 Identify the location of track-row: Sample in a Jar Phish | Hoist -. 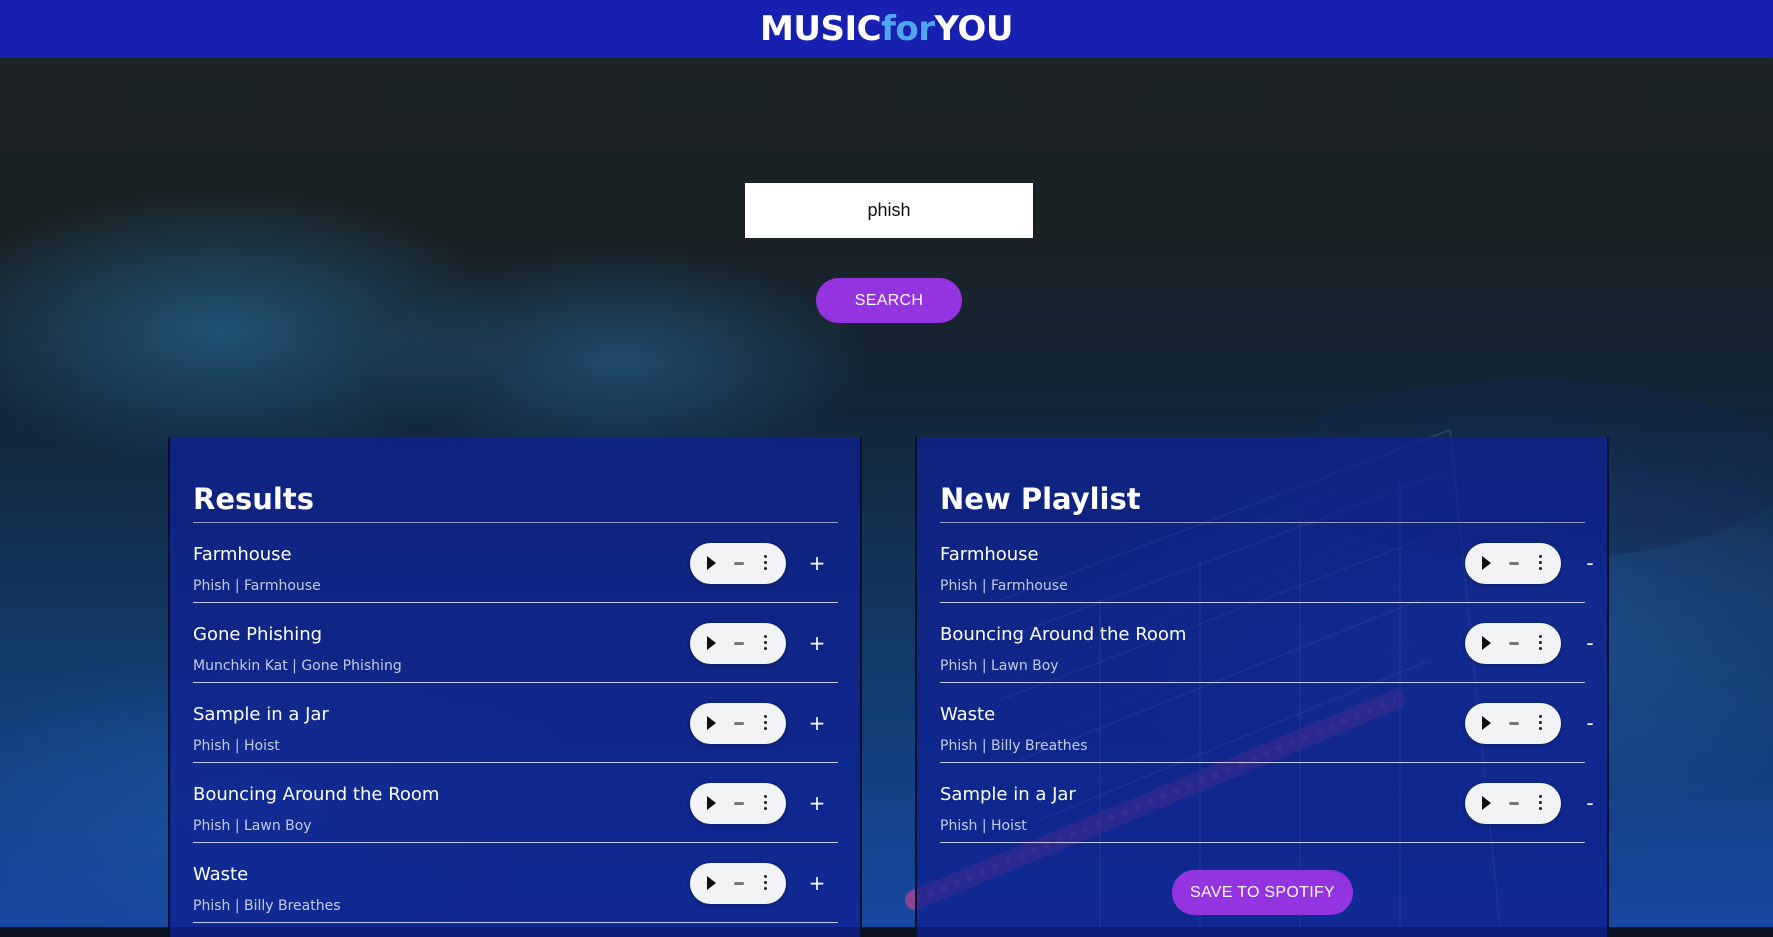
(1267, 803).